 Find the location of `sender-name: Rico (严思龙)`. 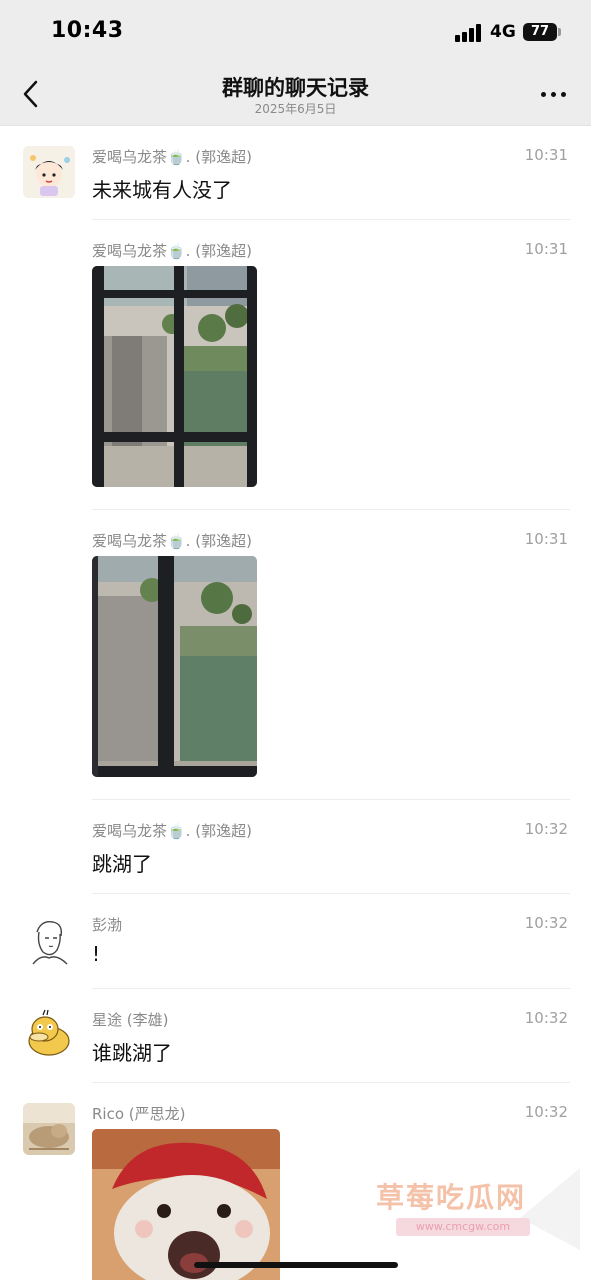

sender-name: Rico (严思龙) is located at coordinates (139, 1114).